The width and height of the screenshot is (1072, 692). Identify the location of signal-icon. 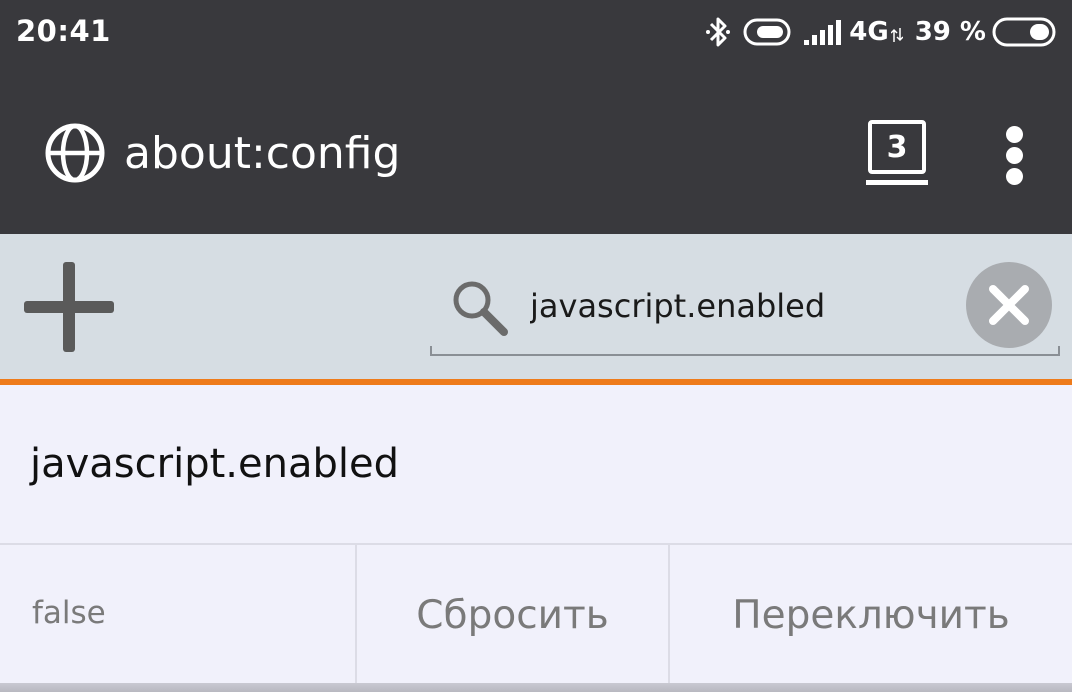
(823, 32).